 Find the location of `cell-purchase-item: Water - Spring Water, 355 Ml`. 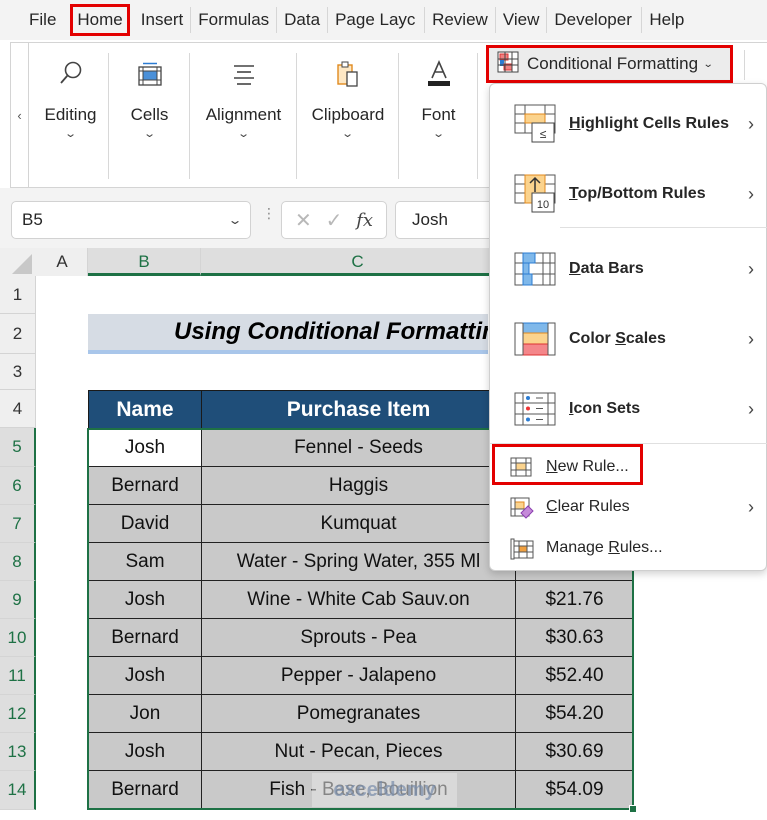

cell-purchase-item: Water - Spring Water, 355 Ml is located at coordinates (358, 561).